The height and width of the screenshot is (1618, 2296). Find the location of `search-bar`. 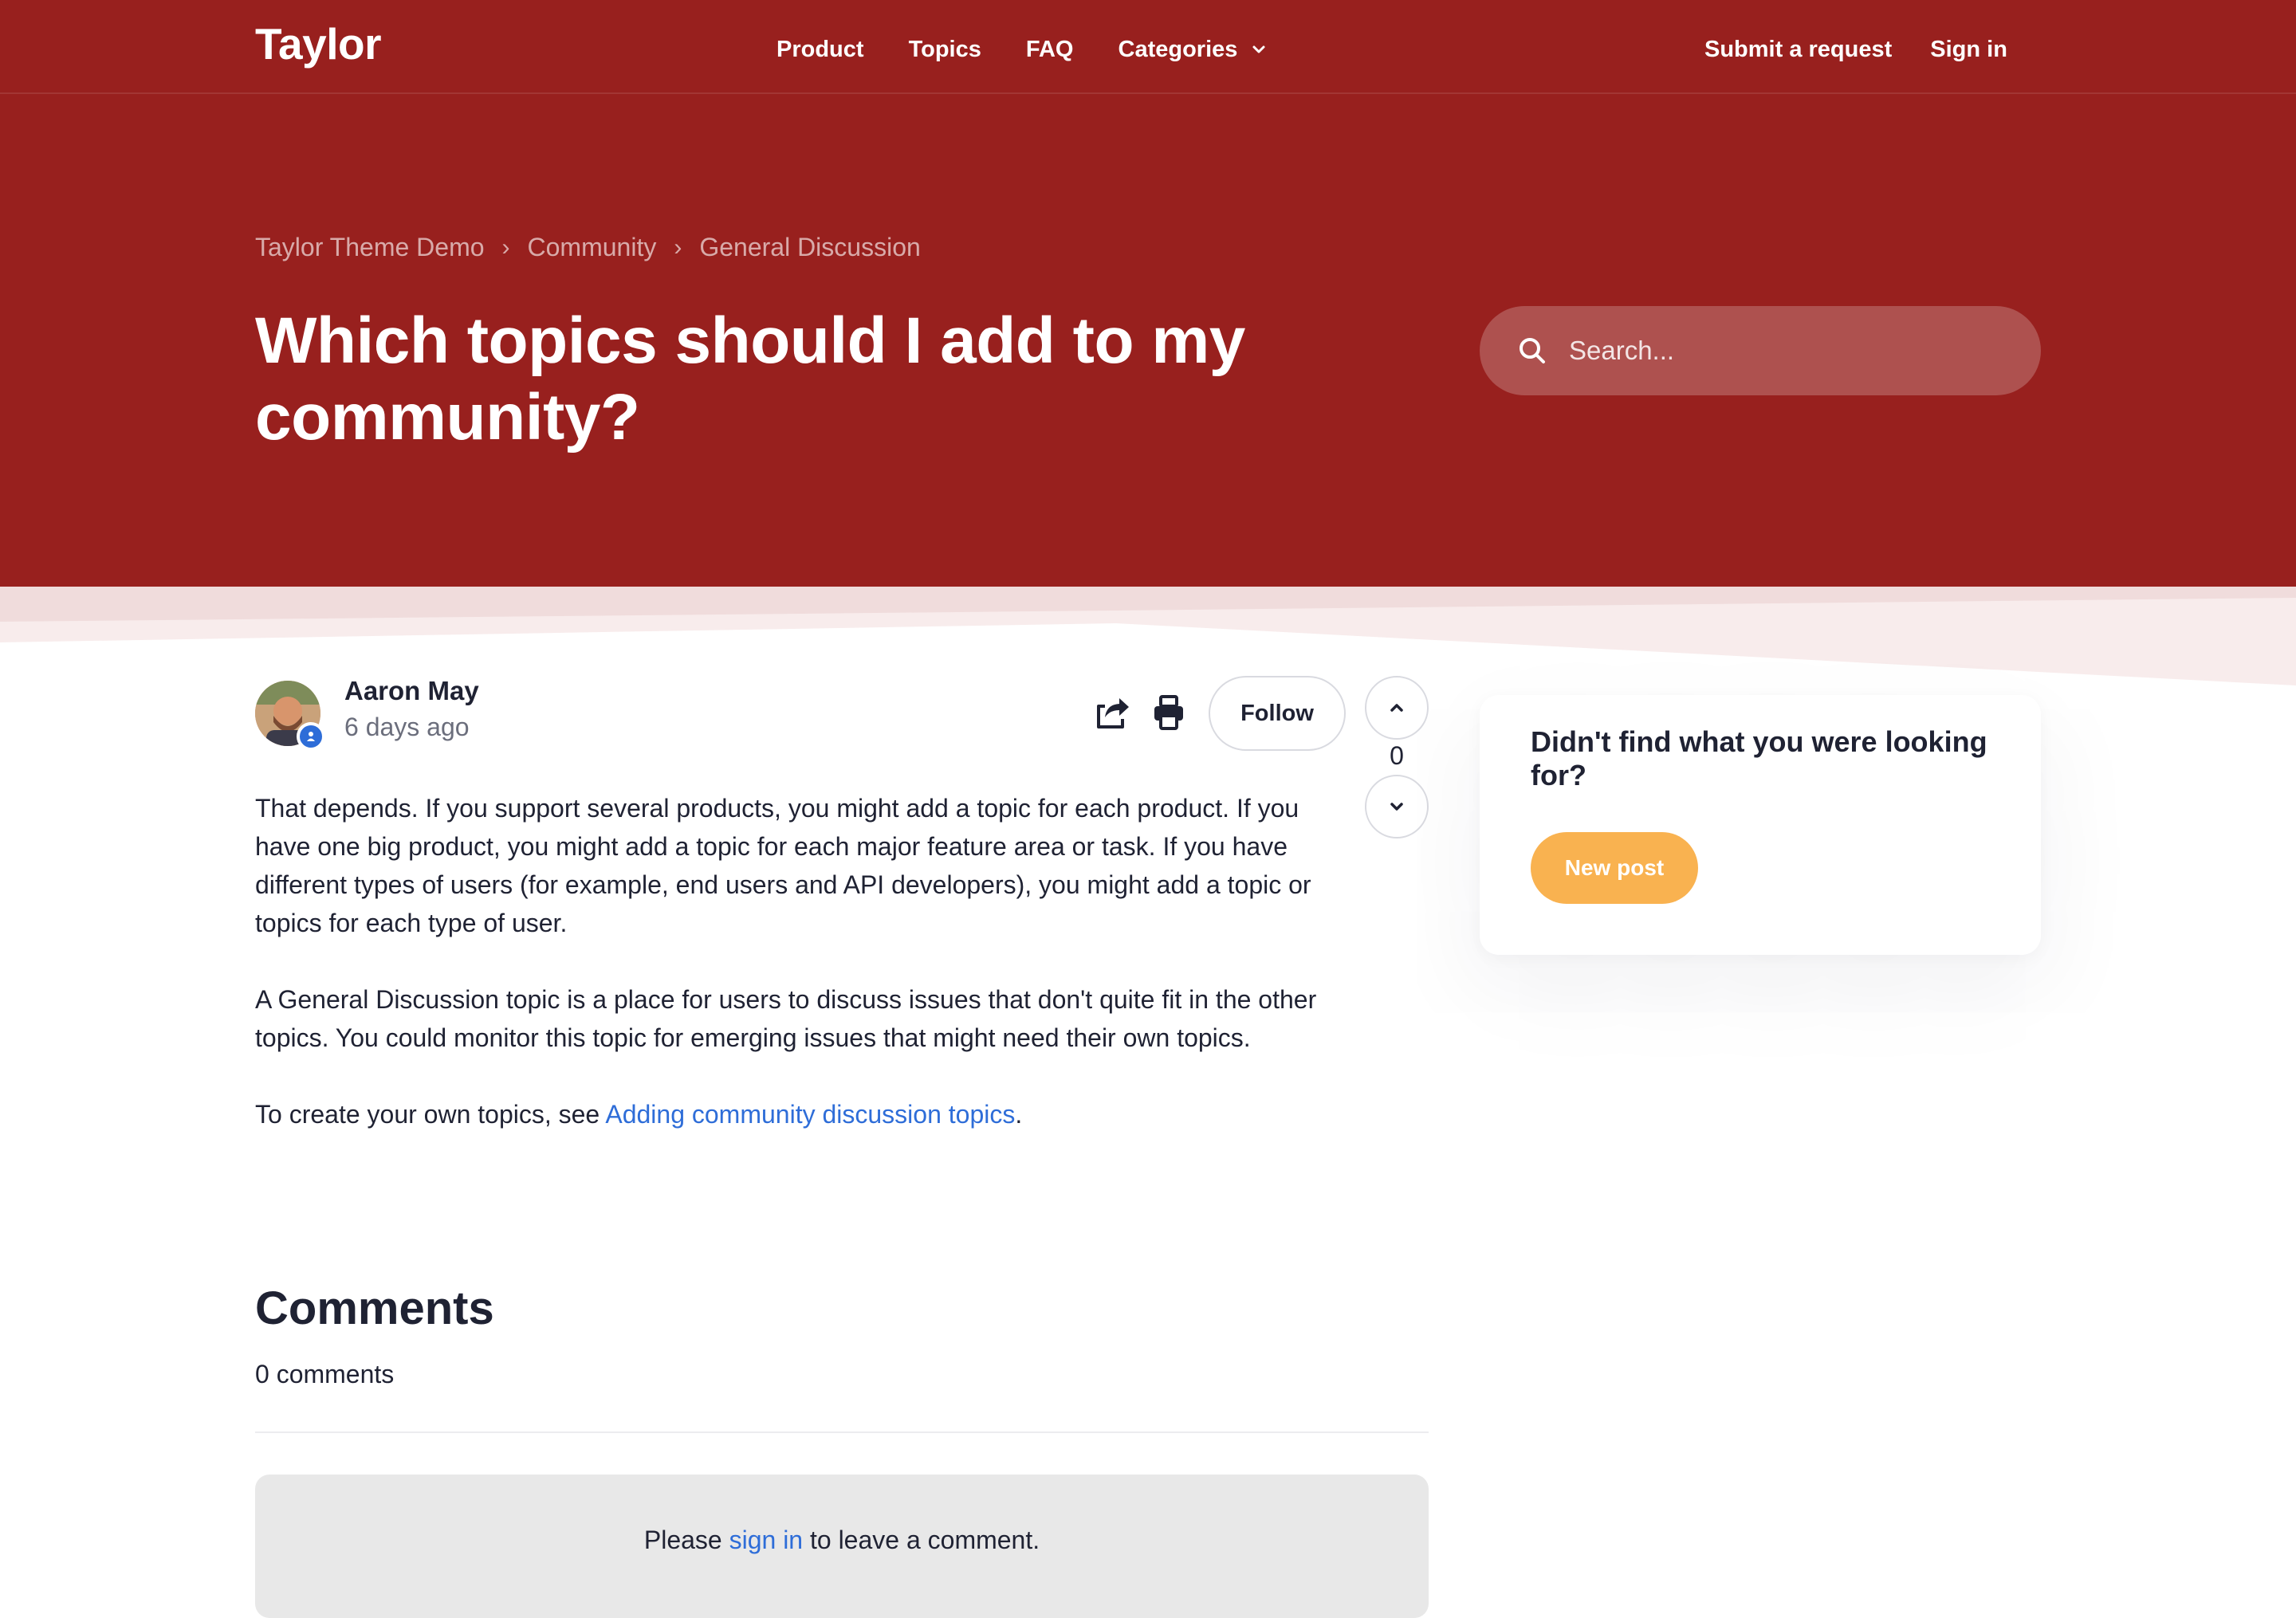

search-bar is located at coordinates (1760, 350).